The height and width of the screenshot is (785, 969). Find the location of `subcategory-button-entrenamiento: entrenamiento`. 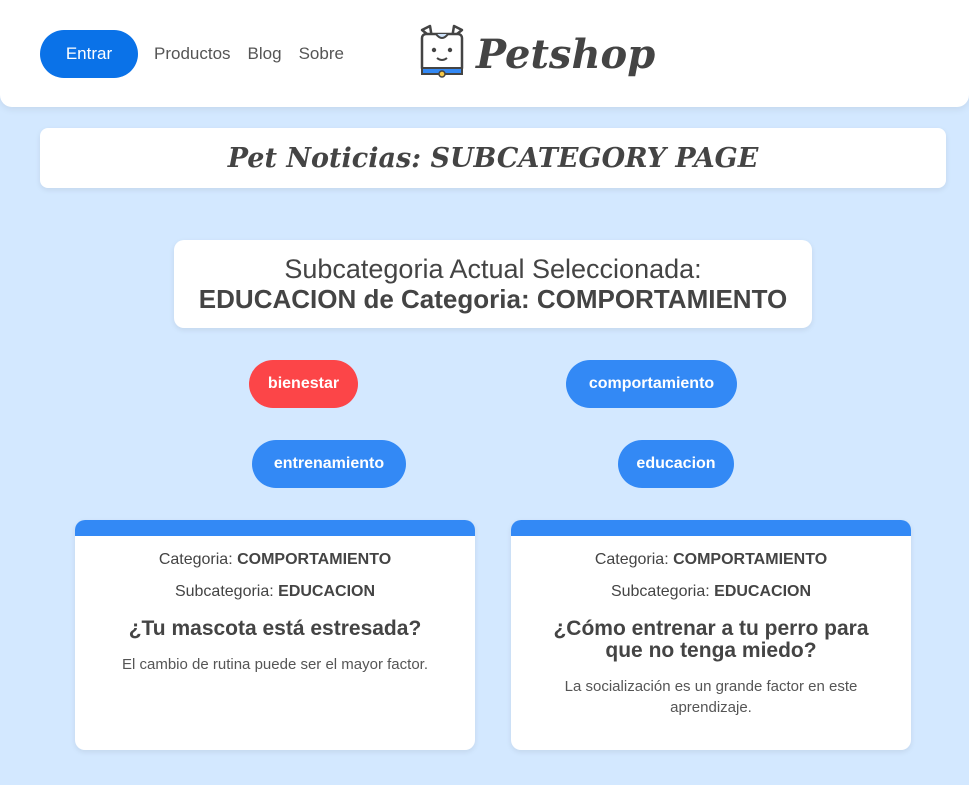

subcategory-button-entrenamiento: entrenamiento is located at coordinates (329, 464).